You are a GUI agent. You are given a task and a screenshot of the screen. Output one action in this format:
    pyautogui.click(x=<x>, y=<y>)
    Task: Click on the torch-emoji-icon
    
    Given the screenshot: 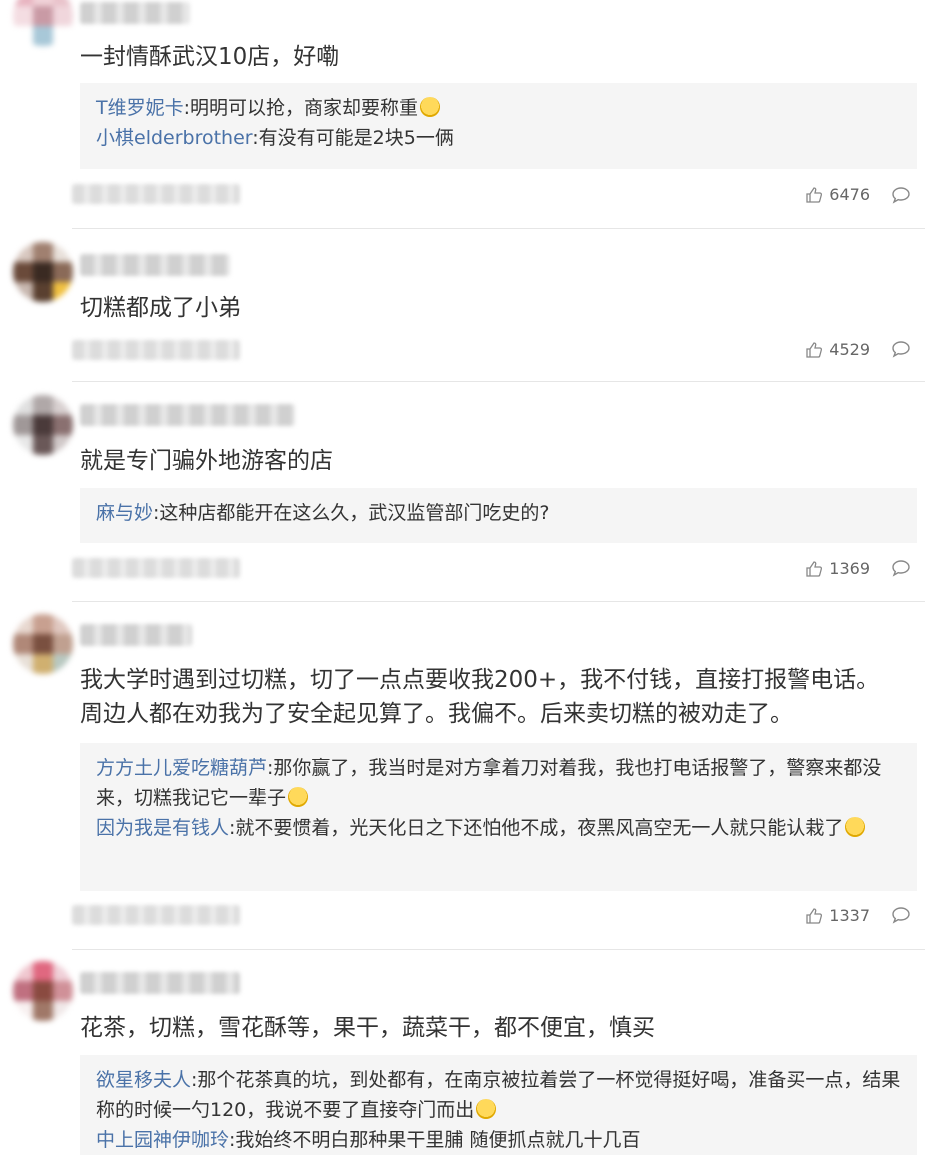 What is the action you would take?
    pyautogui.click(x=855, y=827)
    